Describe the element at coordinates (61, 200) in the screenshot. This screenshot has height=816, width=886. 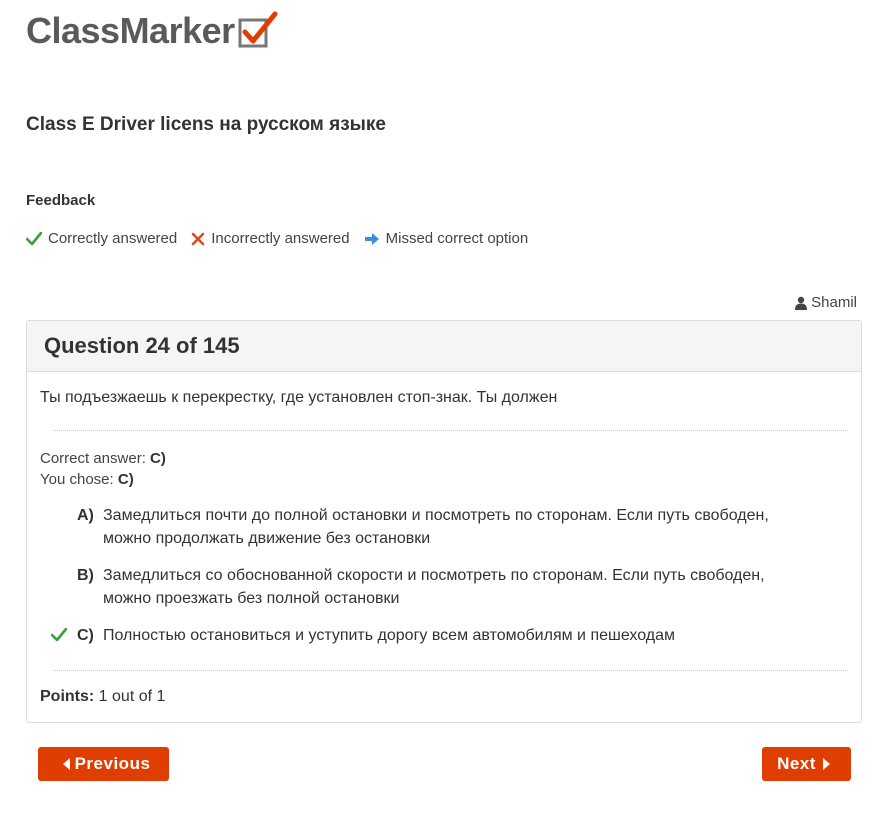
I see `feedback-heading: Feedback` at that location.